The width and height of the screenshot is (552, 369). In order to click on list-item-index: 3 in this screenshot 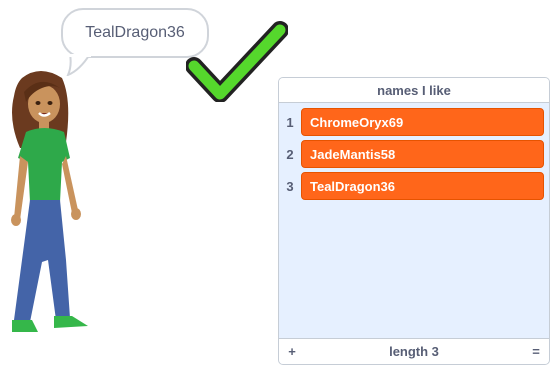, I will do `click(290, 186)`.